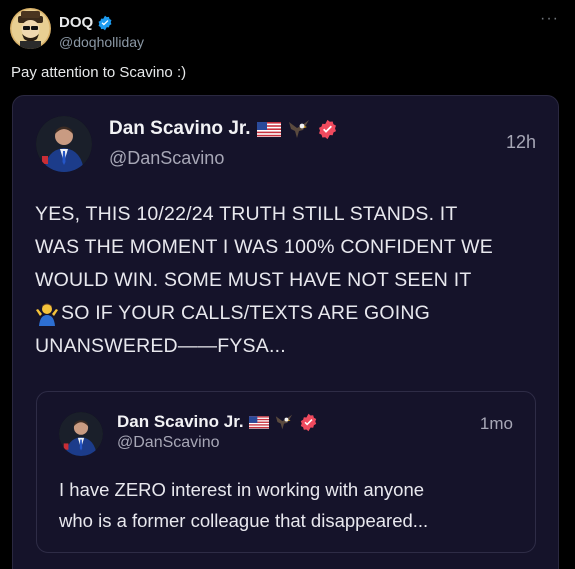  What do you see at coordinates (168, 443) in the screenshot?
I see `quote-author-handle: @DanScavino` at bounding box center [168, 443].